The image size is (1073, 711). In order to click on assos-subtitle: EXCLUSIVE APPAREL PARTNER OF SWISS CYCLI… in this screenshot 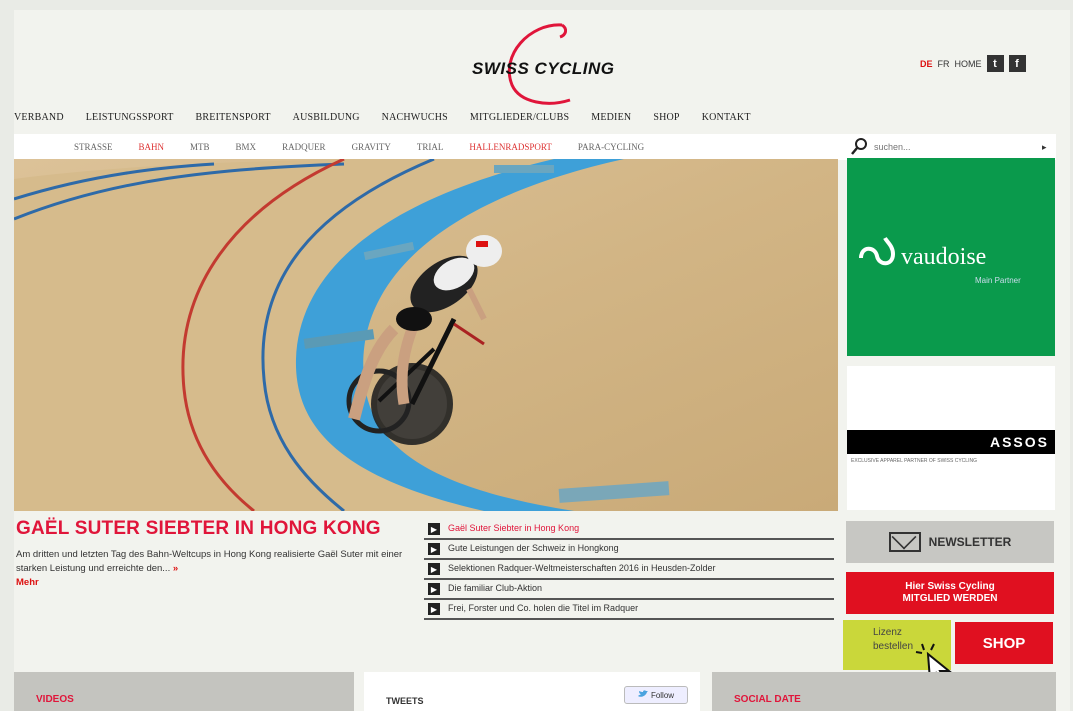, I will do `click(914, 461)`.